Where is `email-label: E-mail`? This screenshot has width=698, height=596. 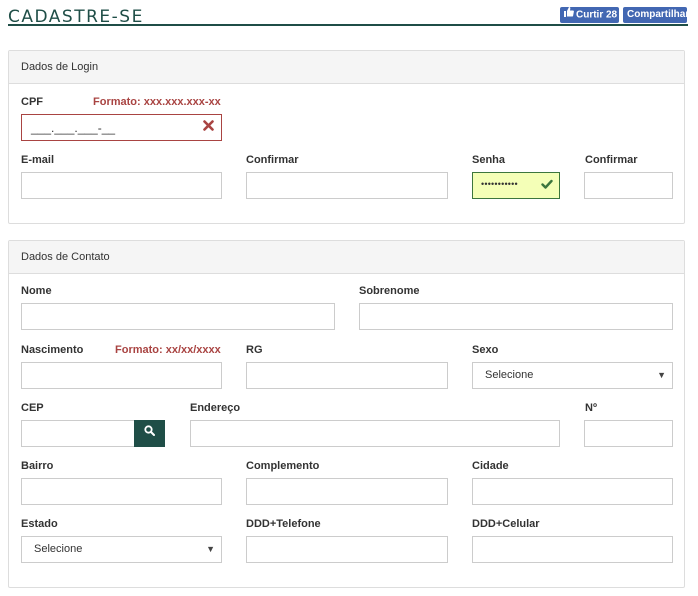 email-label: E-mail is located at coordinates (38, 160).